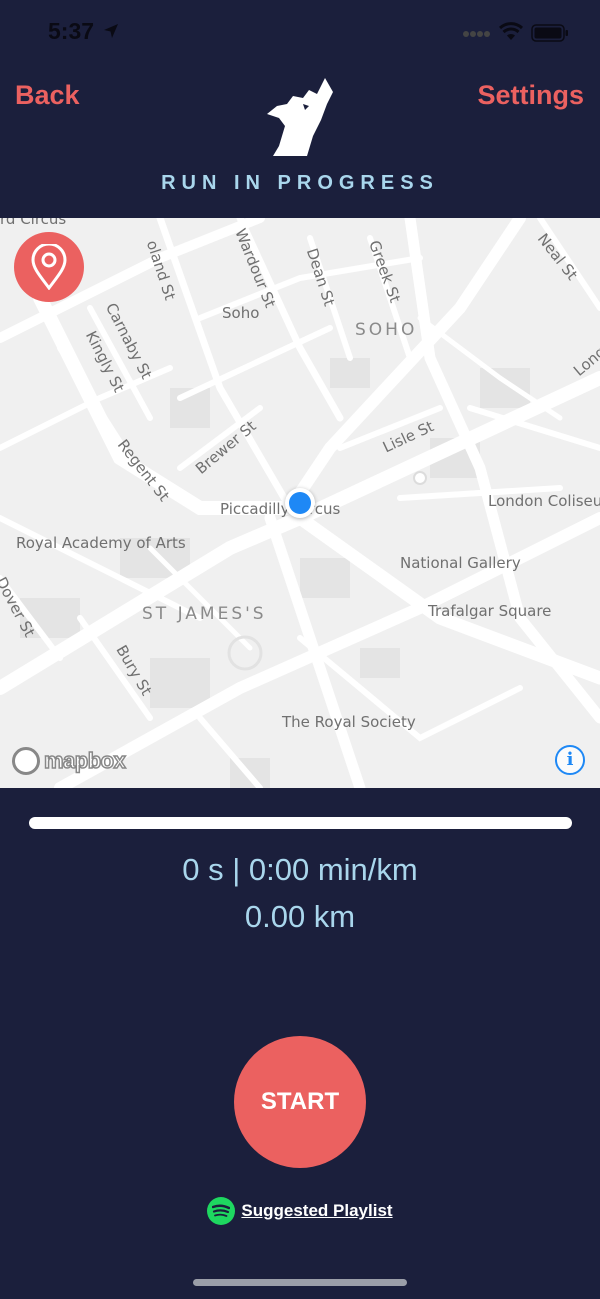  Describe the element at coordinates (241, 313) in the screenshot. I see `map-label: Soho` at that location.